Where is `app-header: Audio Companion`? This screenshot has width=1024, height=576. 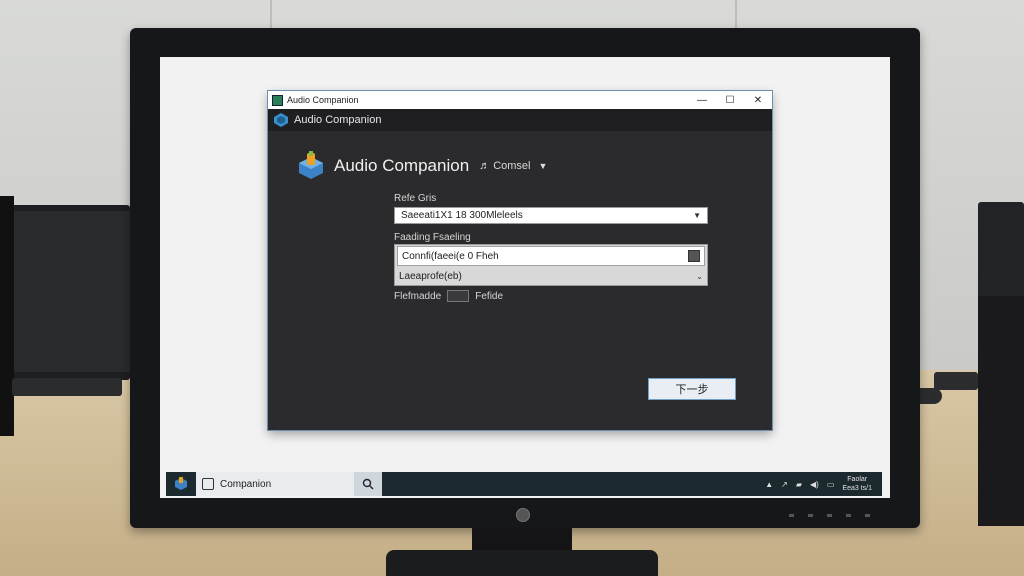
app-header: Audio Companion is located at coordinates (520, 120).